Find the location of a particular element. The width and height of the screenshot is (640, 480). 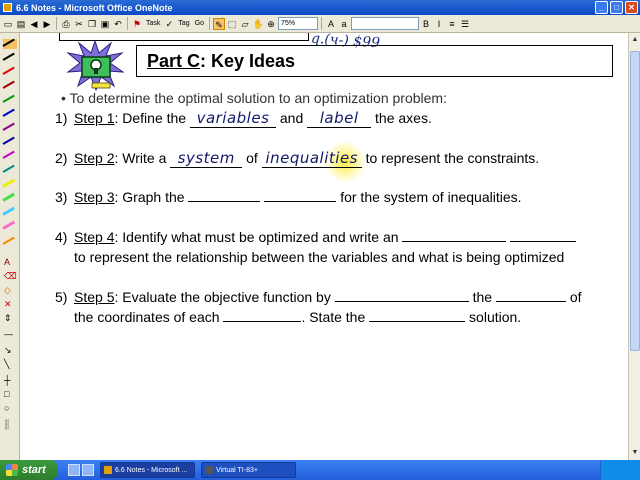

scroll-up-icon: ▲ is located at coordinates (635, 40).